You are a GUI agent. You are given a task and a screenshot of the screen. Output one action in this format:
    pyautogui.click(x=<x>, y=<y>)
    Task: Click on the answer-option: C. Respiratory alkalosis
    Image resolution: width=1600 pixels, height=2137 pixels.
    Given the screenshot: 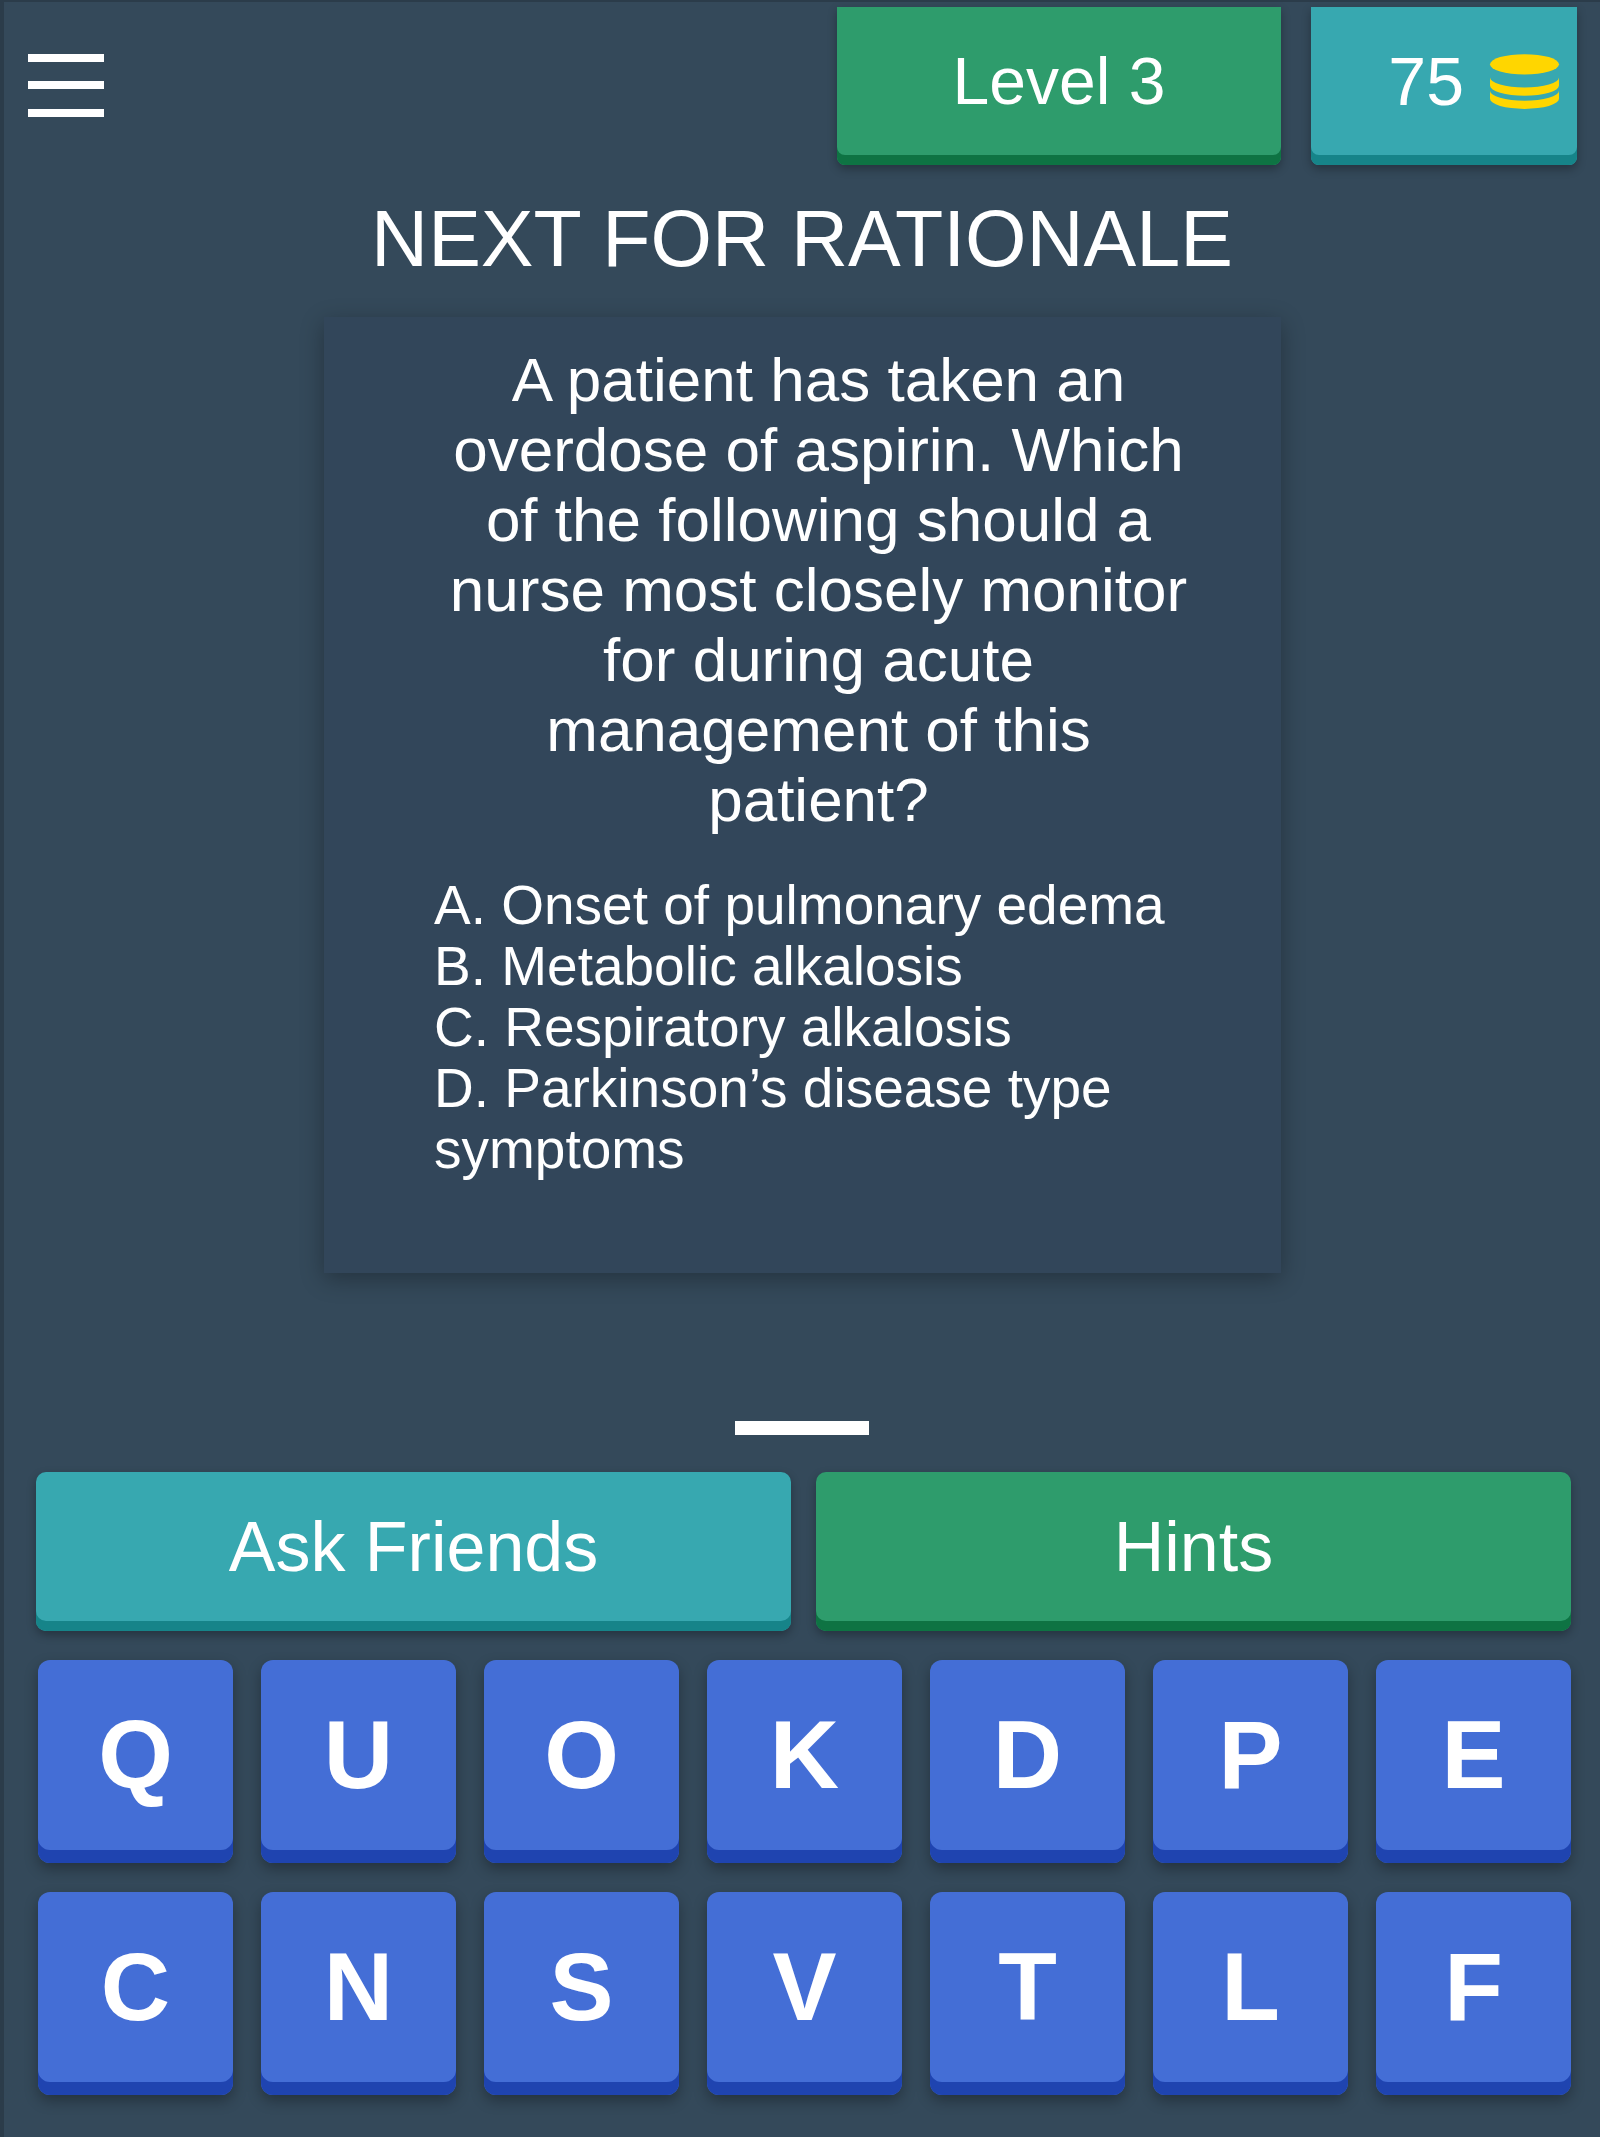 What is the action you would take?
    pyautogui.click(x=818, y=1027)
    